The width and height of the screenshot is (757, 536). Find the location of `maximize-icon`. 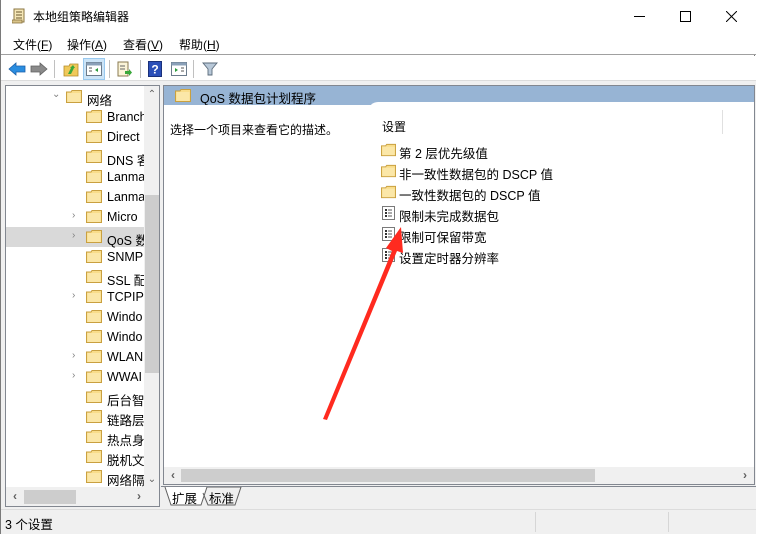

maximize-icon is located at coordinates (685, 16).